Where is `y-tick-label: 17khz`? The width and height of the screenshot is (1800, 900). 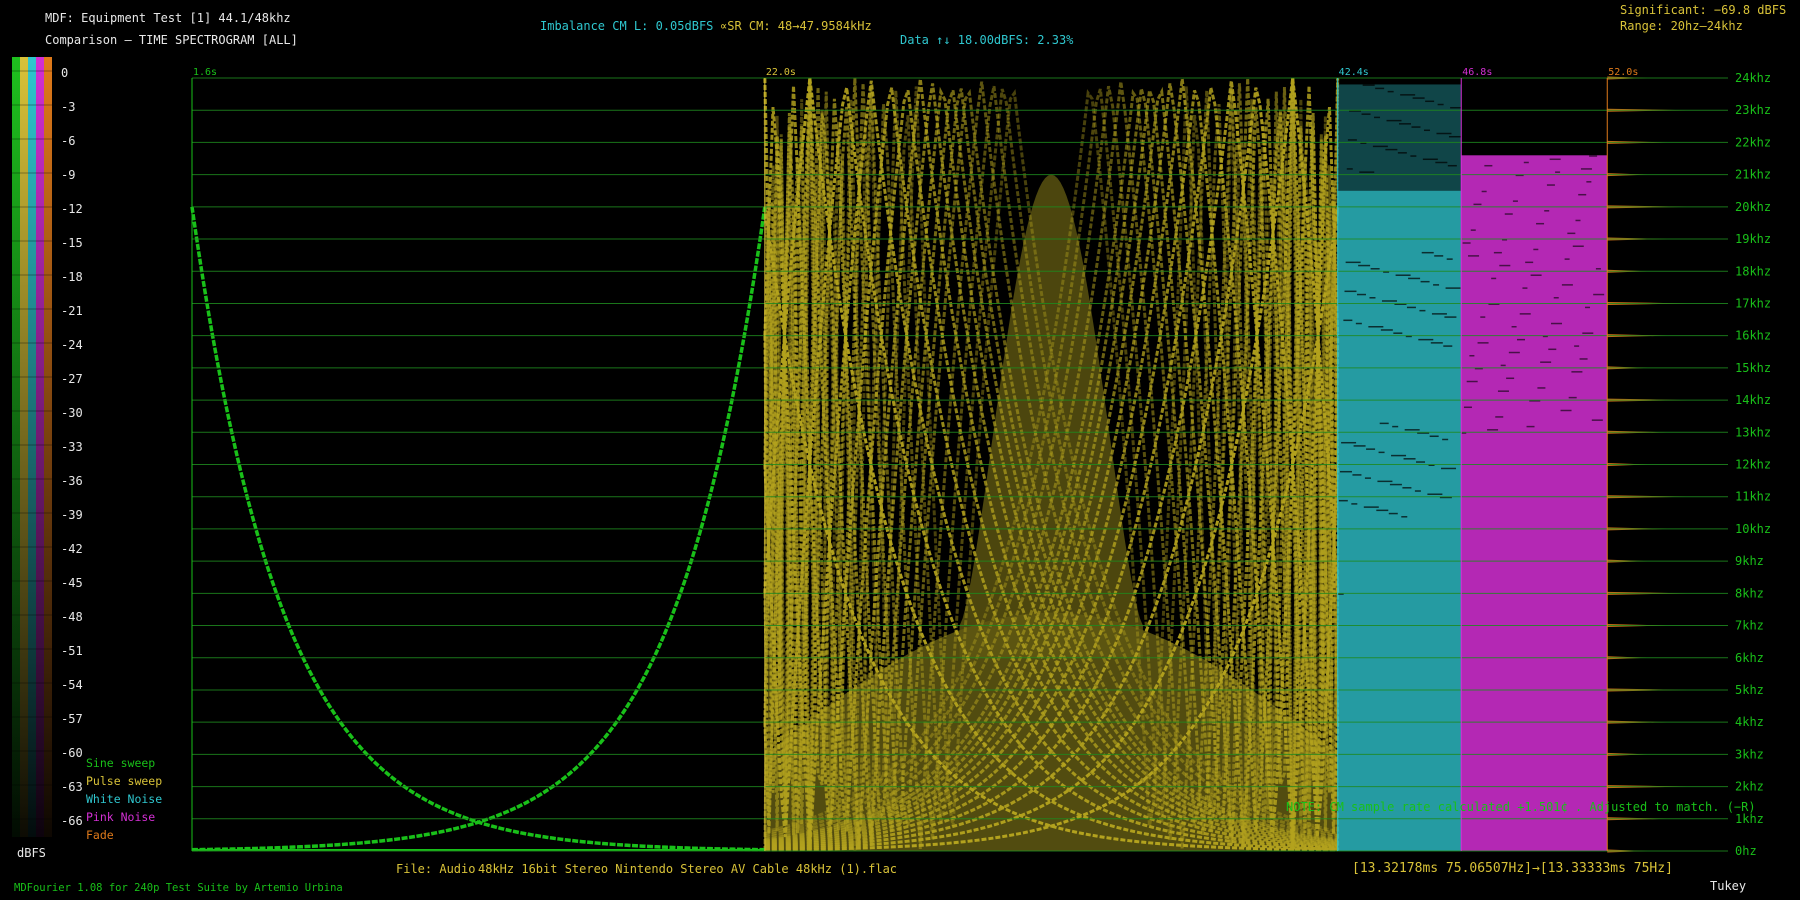 y-tick-label: 17khz is located at coordinates (1753, 303).